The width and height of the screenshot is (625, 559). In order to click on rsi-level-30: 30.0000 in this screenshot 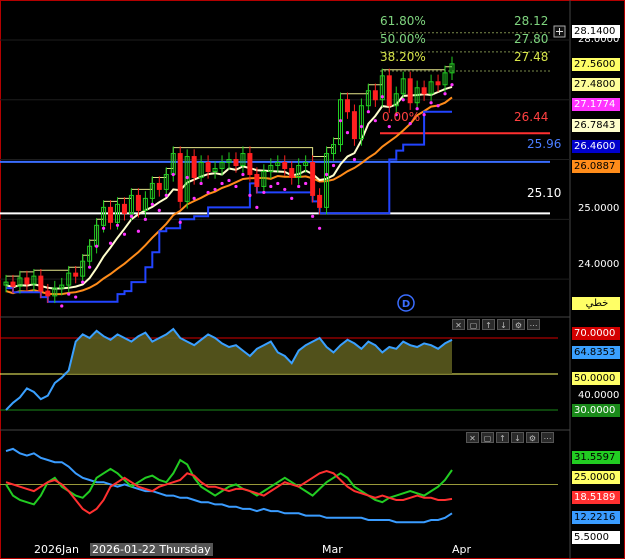, I will do `click(596, 410)`.